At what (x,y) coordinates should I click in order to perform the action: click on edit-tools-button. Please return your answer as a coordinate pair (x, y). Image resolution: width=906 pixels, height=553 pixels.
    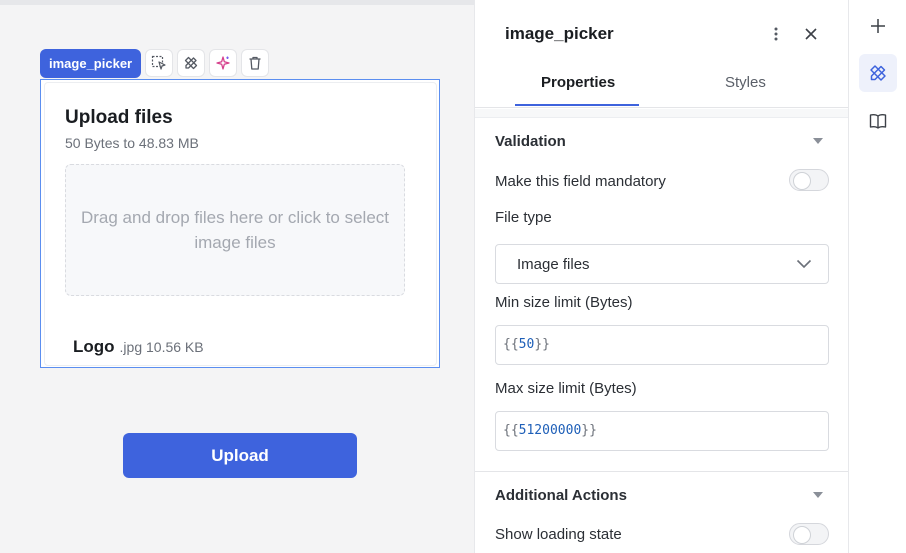
    Looking at the image, I should click on (191, 63).